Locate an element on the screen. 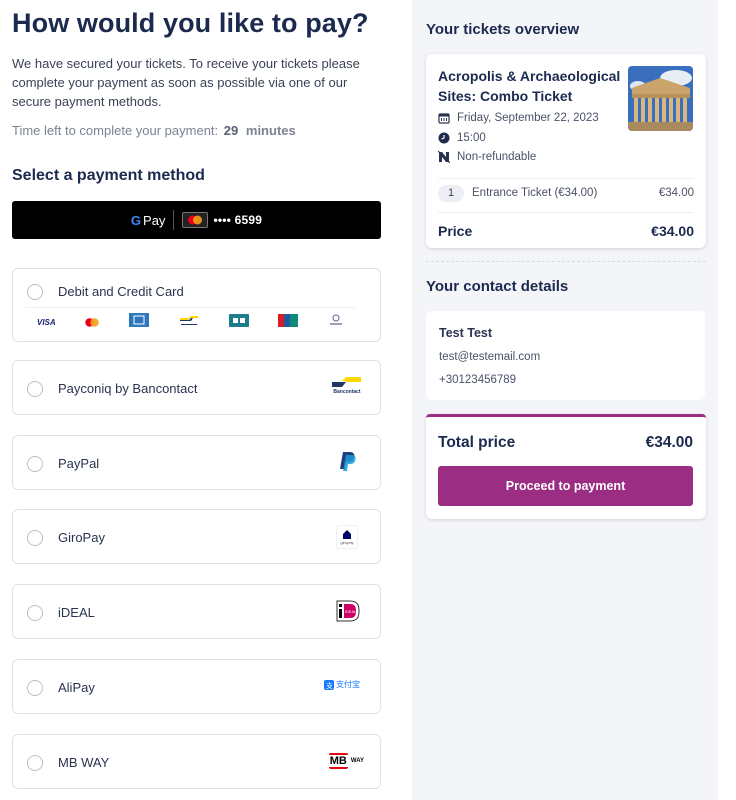 The width and height of the screenshot is (736, 800). bancontact-icon is located at coordinates (189, 323).